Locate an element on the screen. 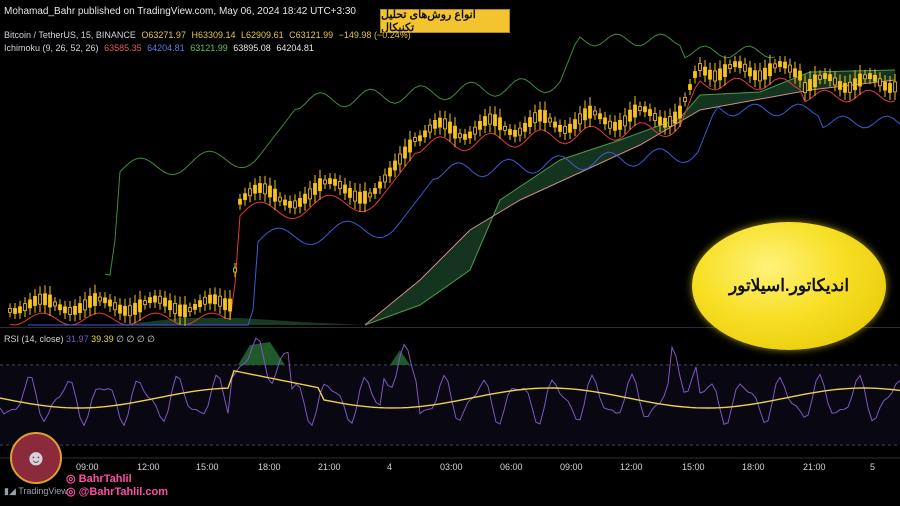  rsi-empty-values: ∅ ∅ ∅ ∅ is located at coordinates (136, 339).